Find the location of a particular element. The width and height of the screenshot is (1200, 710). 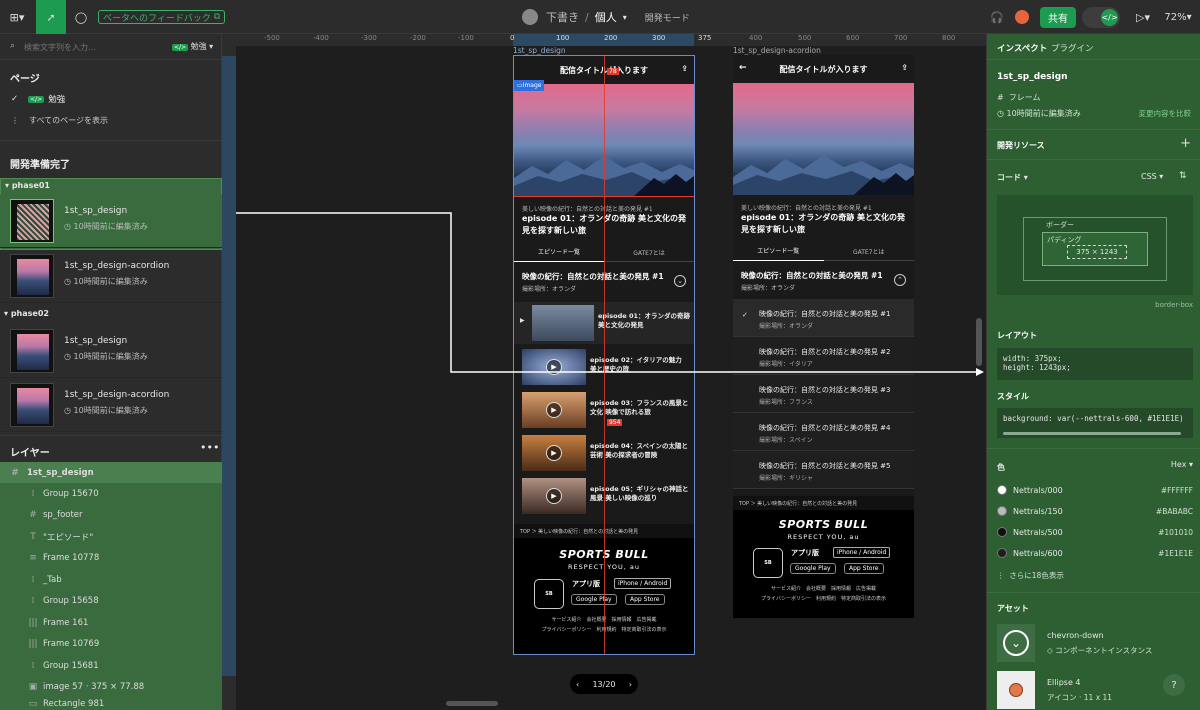

frame-card-3: 1st_sp_design ◷ 10時間前に編集済み is located at coordinates (111, 351).